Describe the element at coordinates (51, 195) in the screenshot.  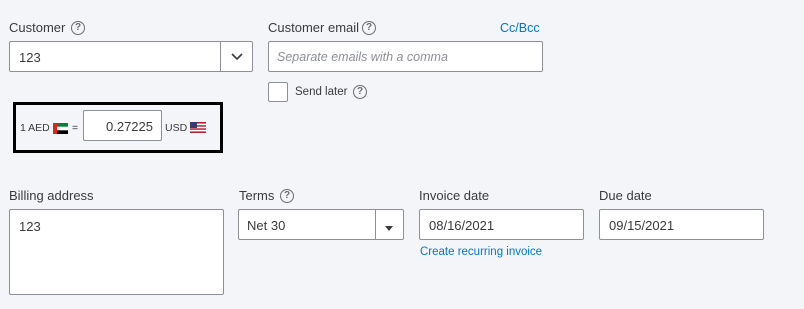
I see `billing-address-label: Billing address` at that location.